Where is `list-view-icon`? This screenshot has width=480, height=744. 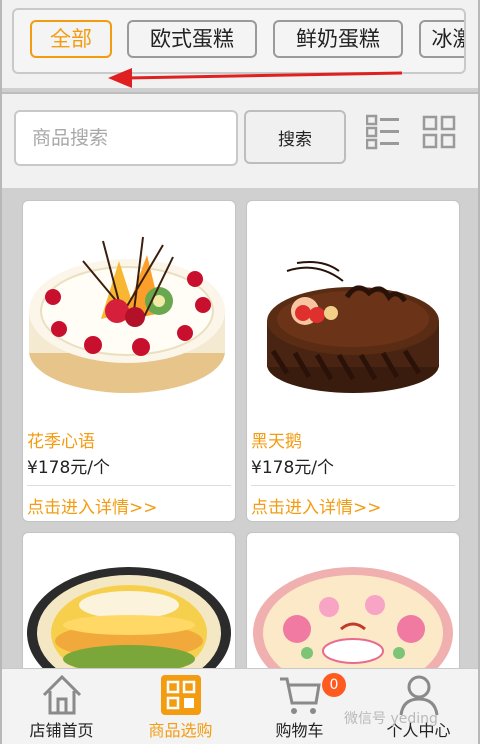
list-view-icon is located at coordinates (383, 132).